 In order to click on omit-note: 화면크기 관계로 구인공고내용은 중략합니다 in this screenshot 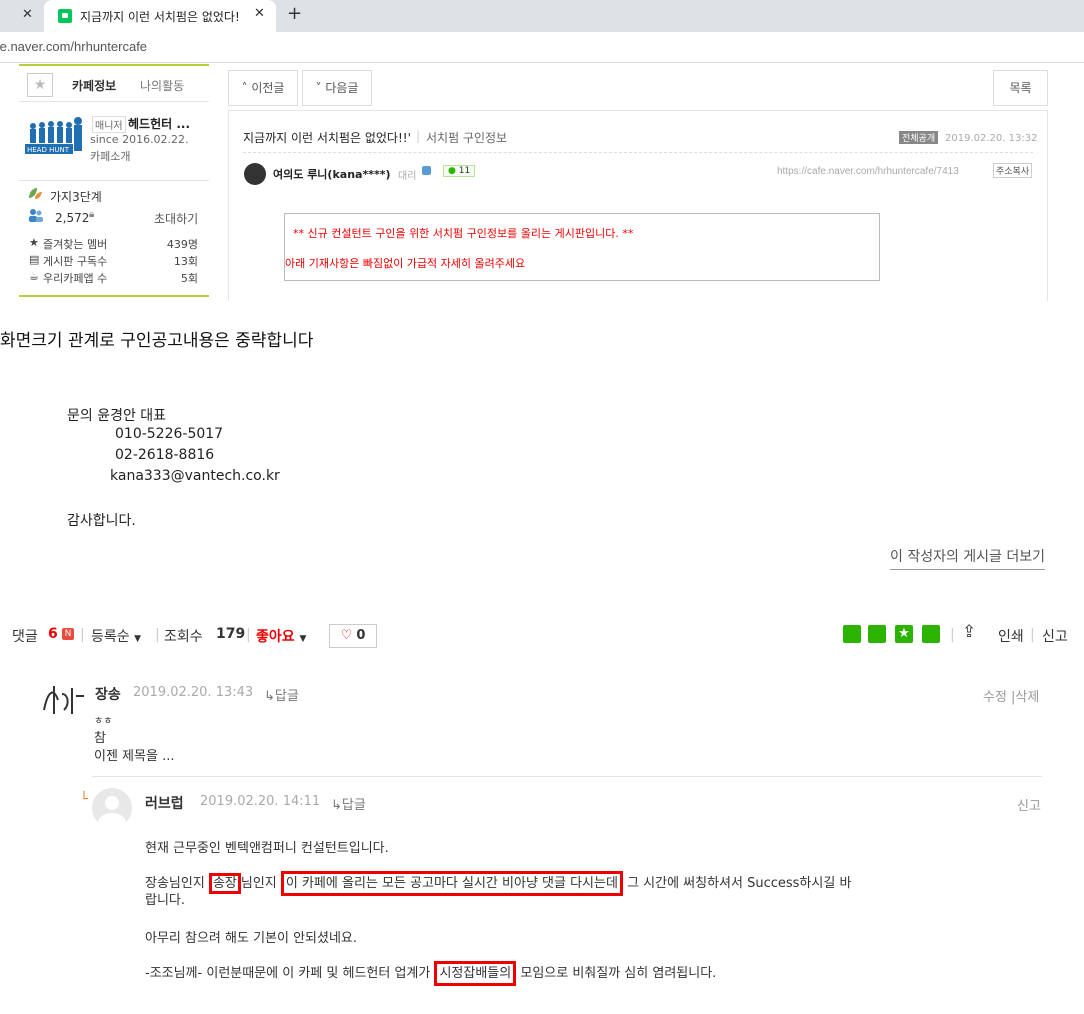, I will do `click(157, 341)`.